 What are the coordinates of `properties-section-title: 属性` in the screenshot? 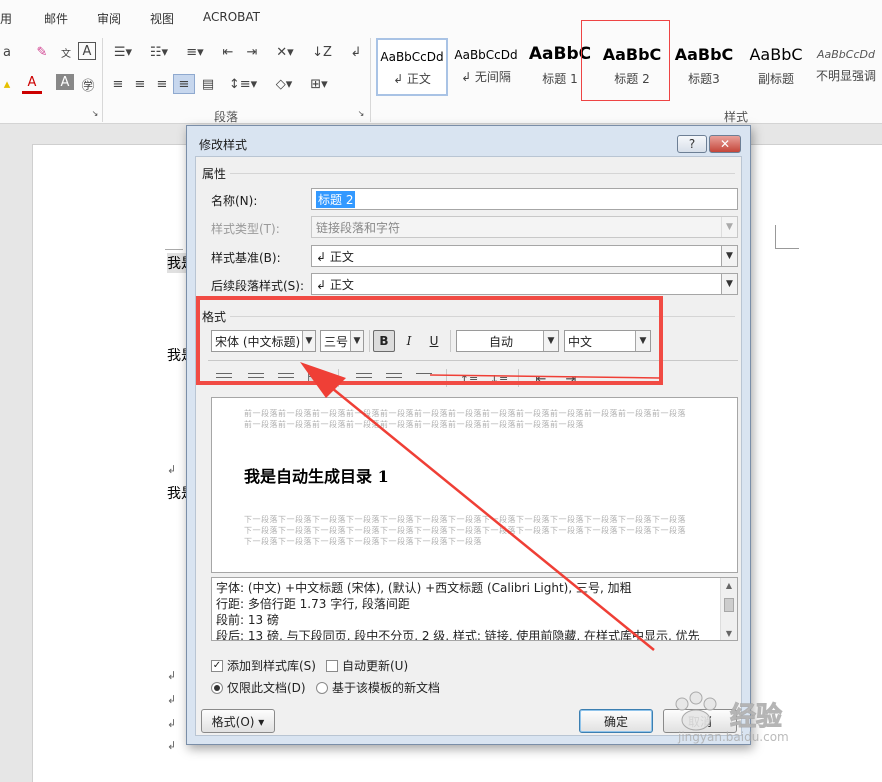 It's located at (214, 174).